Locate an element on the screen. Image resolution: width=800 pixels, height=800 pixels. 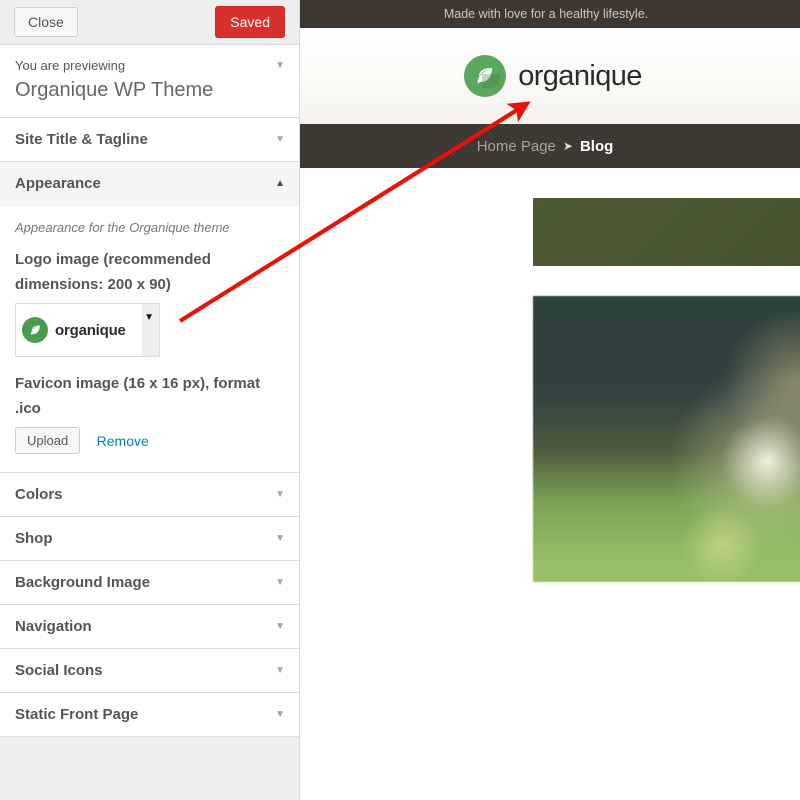
sidebar-item-label: Background Image is located at coordinates (83, 582).